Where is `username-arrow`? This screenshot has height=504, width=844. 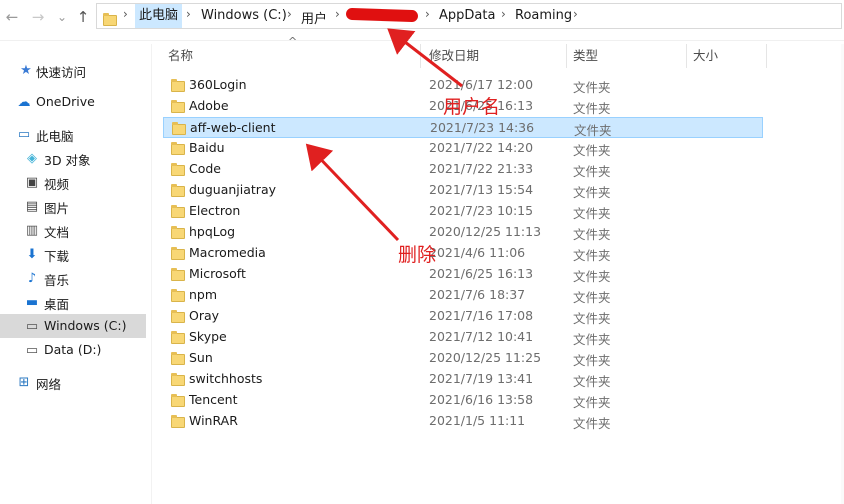 username-arrow is located at coordinates (425, 58).